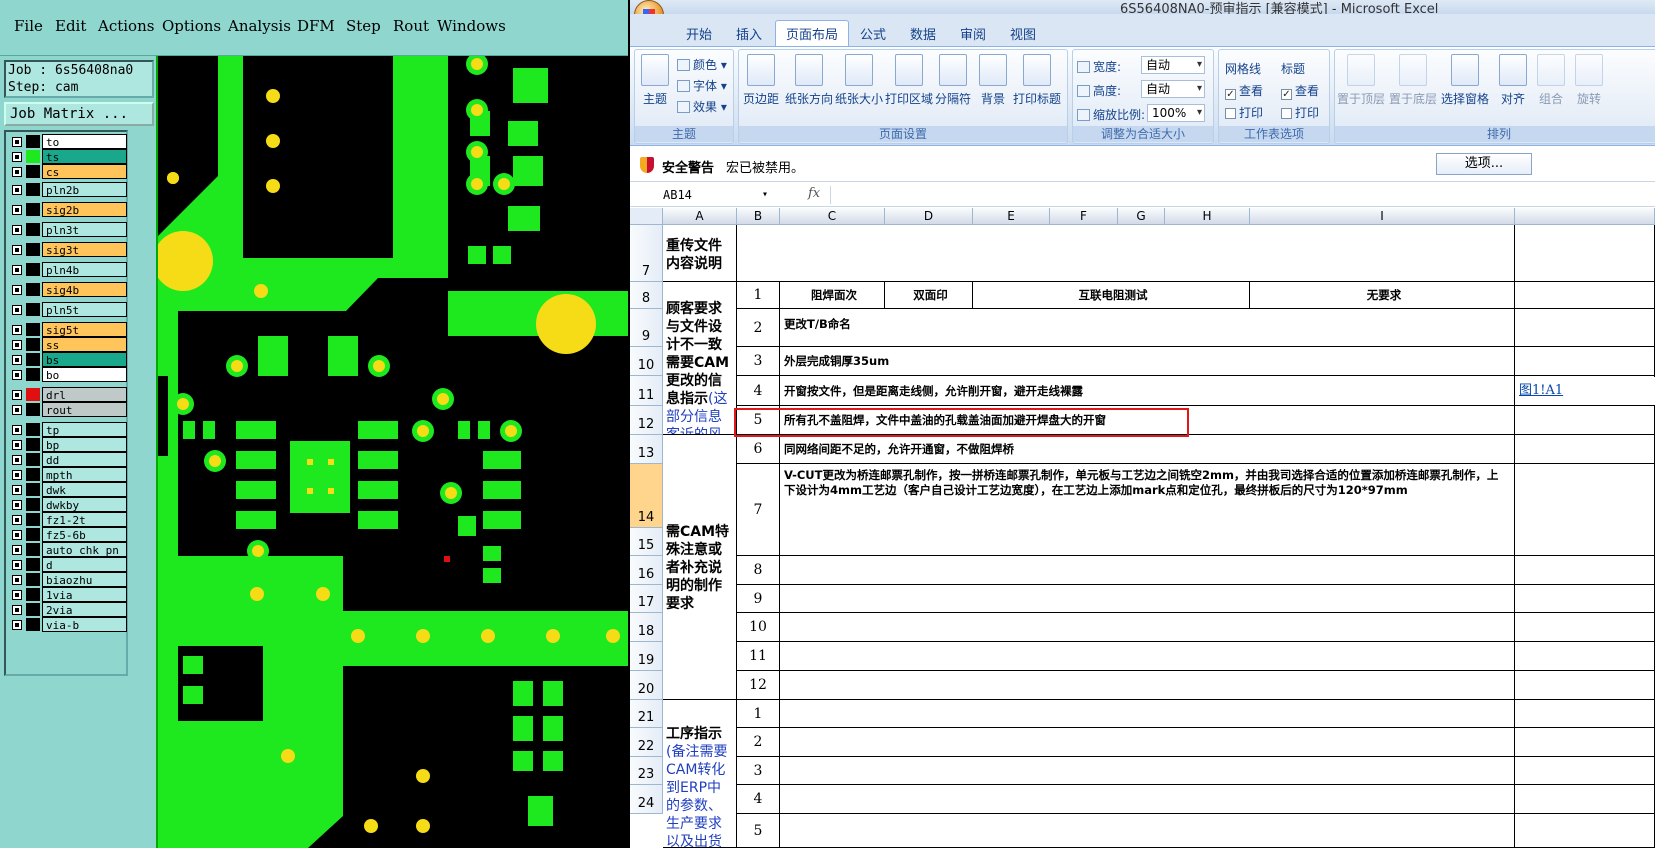 This screenshot has width=1655, height=848. I want to click on item-number: 12, so click(758, 685).